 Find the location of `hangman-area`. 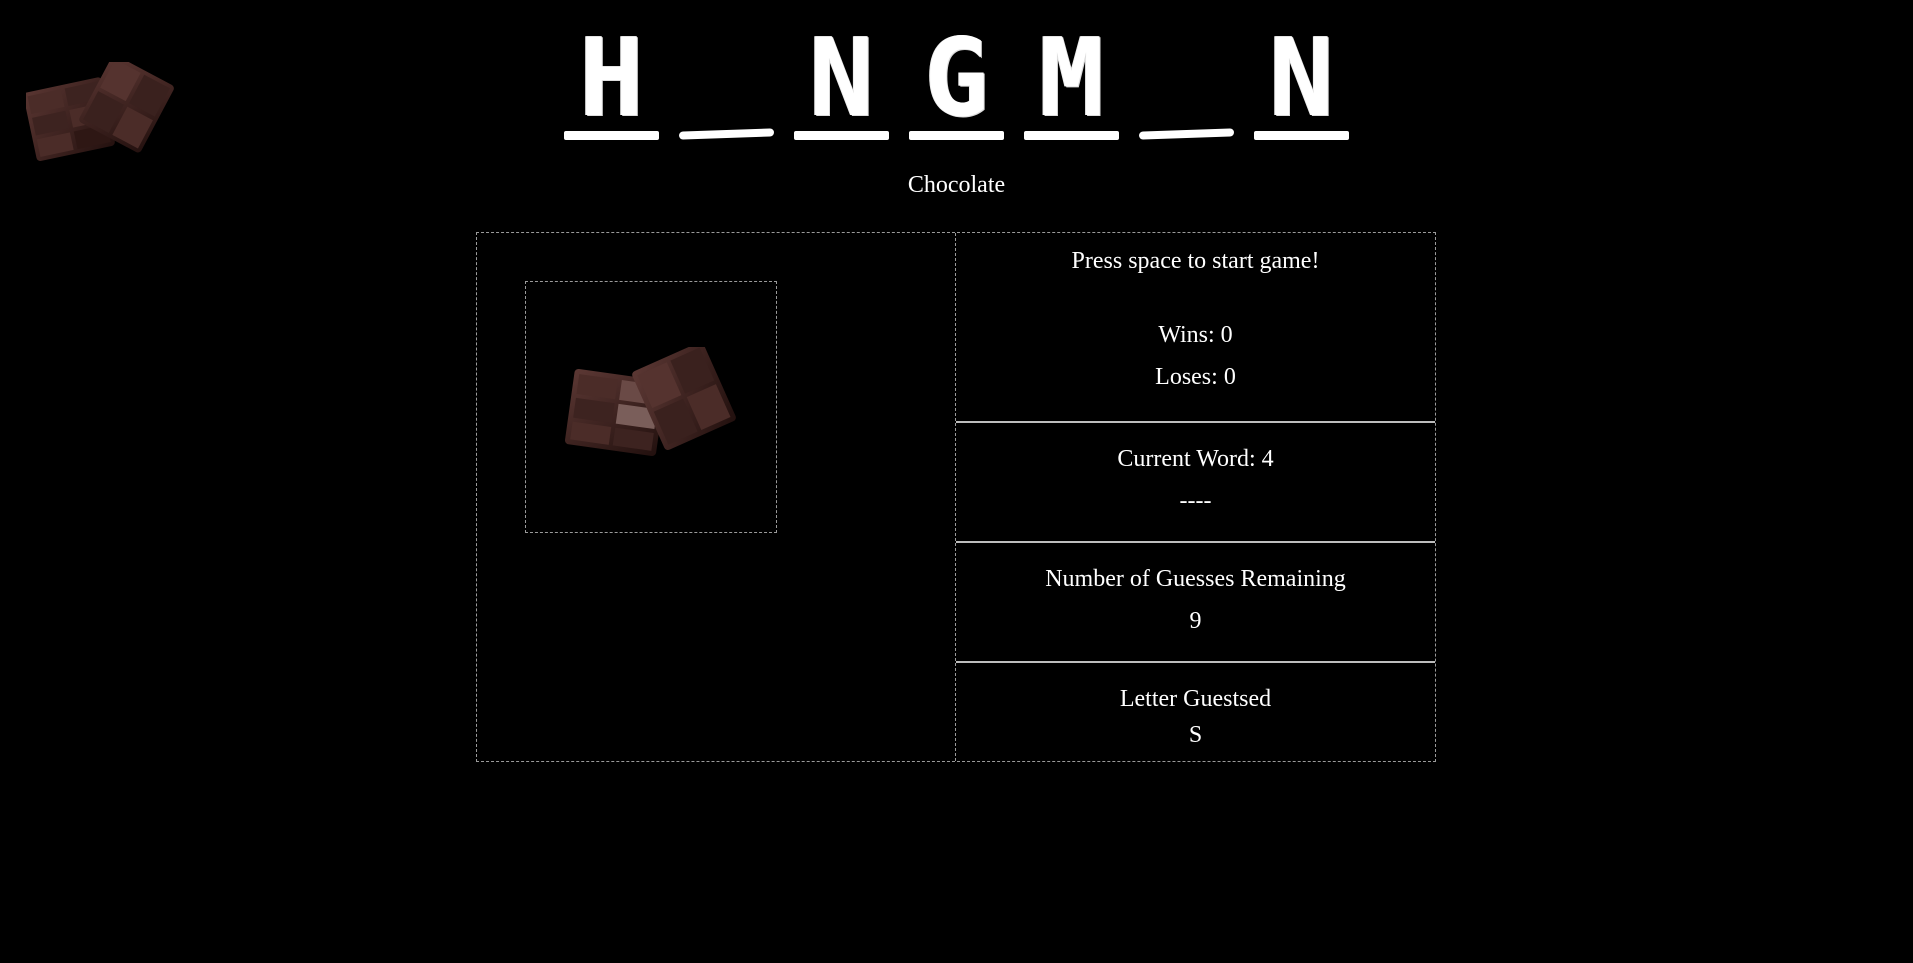

hangman-area is located at coordinates (716, 497).